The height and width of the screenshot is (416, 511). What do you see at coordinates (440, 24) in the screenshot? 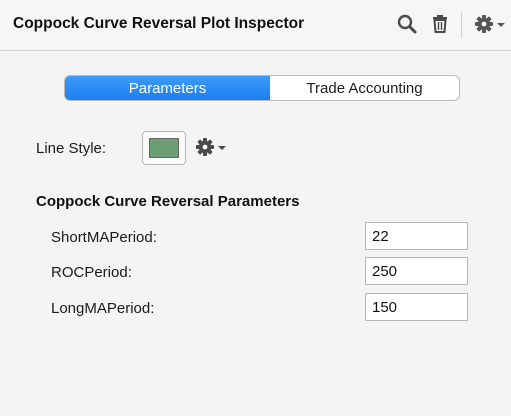
I see `trash-icon` at bounding box center [440, 24].